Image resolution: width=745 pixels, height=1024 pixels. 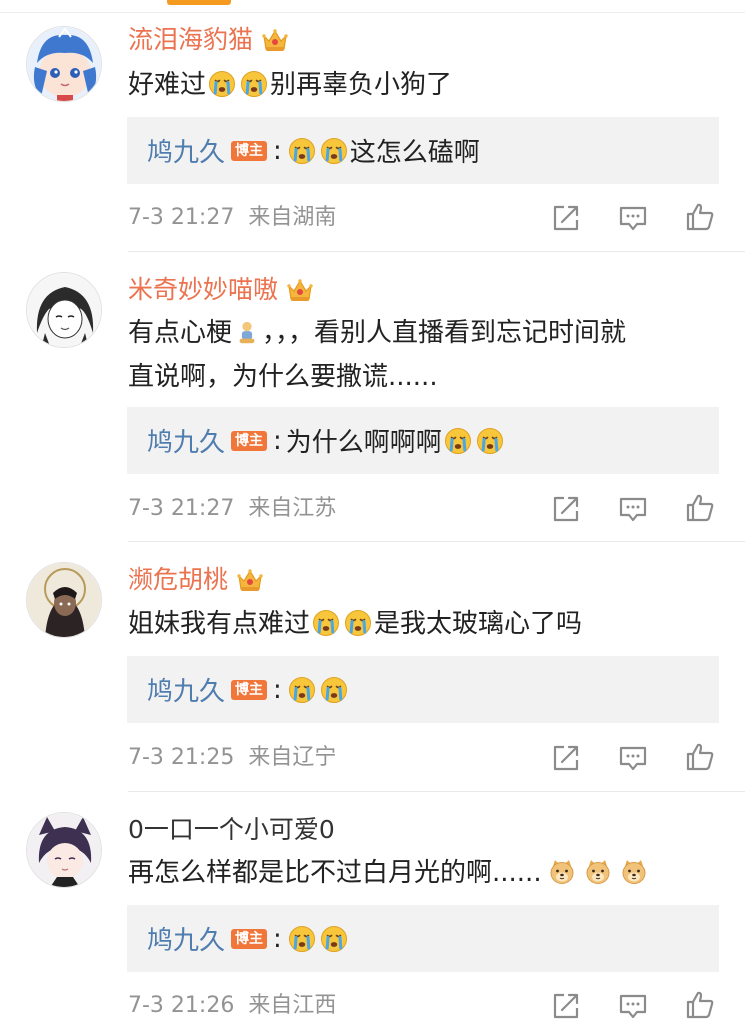 I want to click on username-text: 米奇妙妙喵嗷, so click(x=203, y=290).